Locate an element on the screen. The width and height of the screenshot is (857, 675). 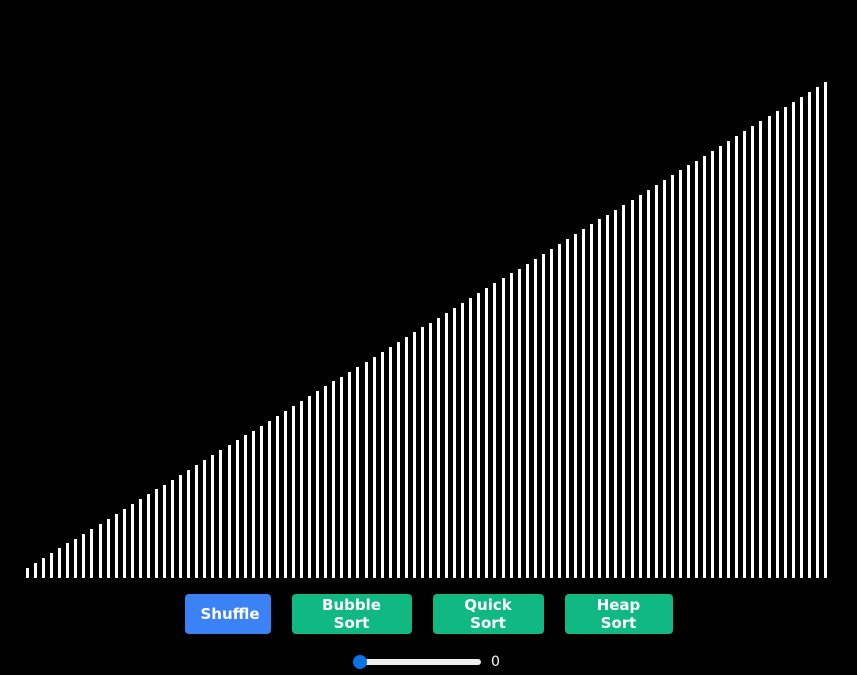
speed-slider is located at coordinates (417, 662).